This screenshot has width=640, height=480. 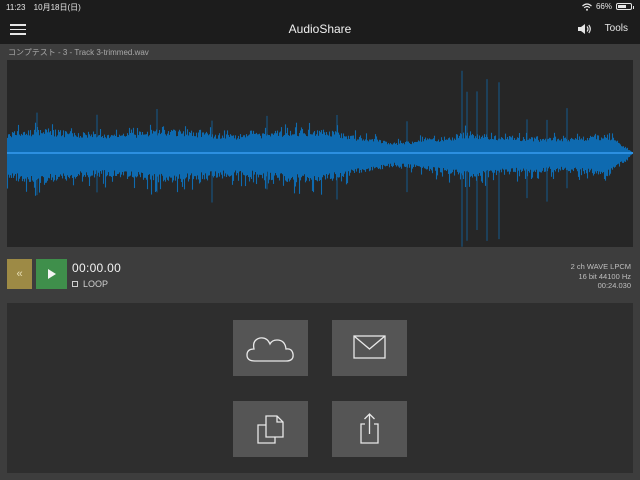 What do you see at coordinates (603, 6) in the screenshot?
I see `battery-percent: 66%` at bounding box center [603, 6].